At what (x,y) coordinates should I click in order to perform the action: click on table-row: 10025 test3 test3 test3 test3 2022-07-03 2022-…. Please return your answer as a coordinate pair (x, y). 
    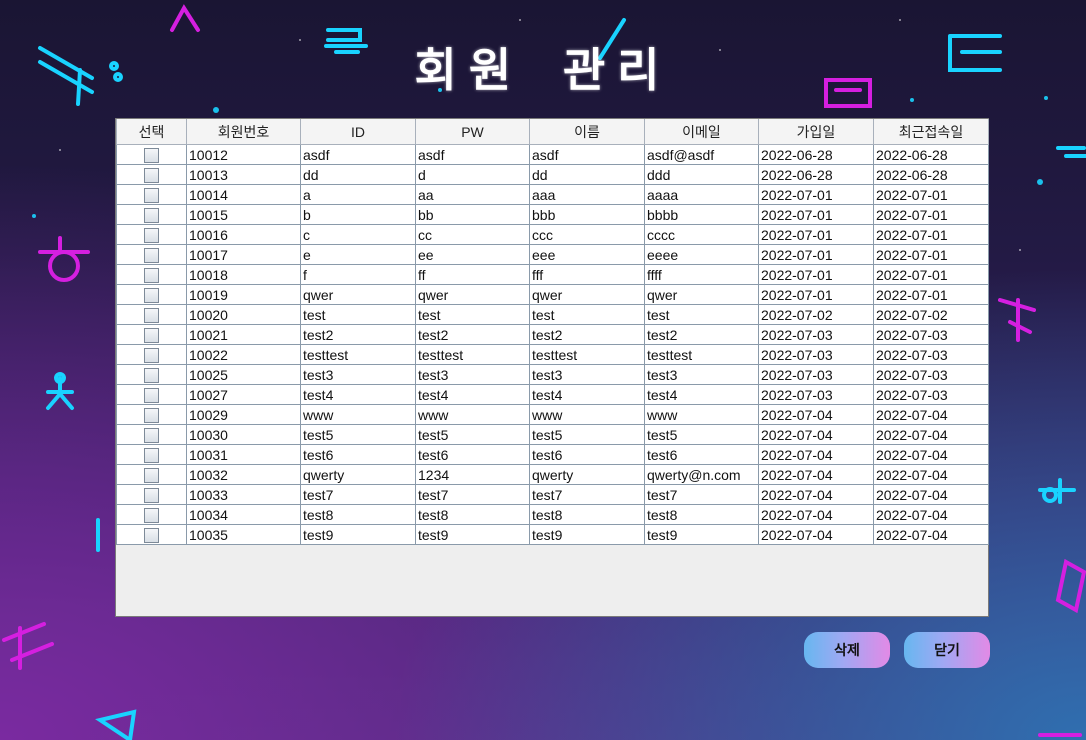
    Looking at the image, I should click on (552, 374).